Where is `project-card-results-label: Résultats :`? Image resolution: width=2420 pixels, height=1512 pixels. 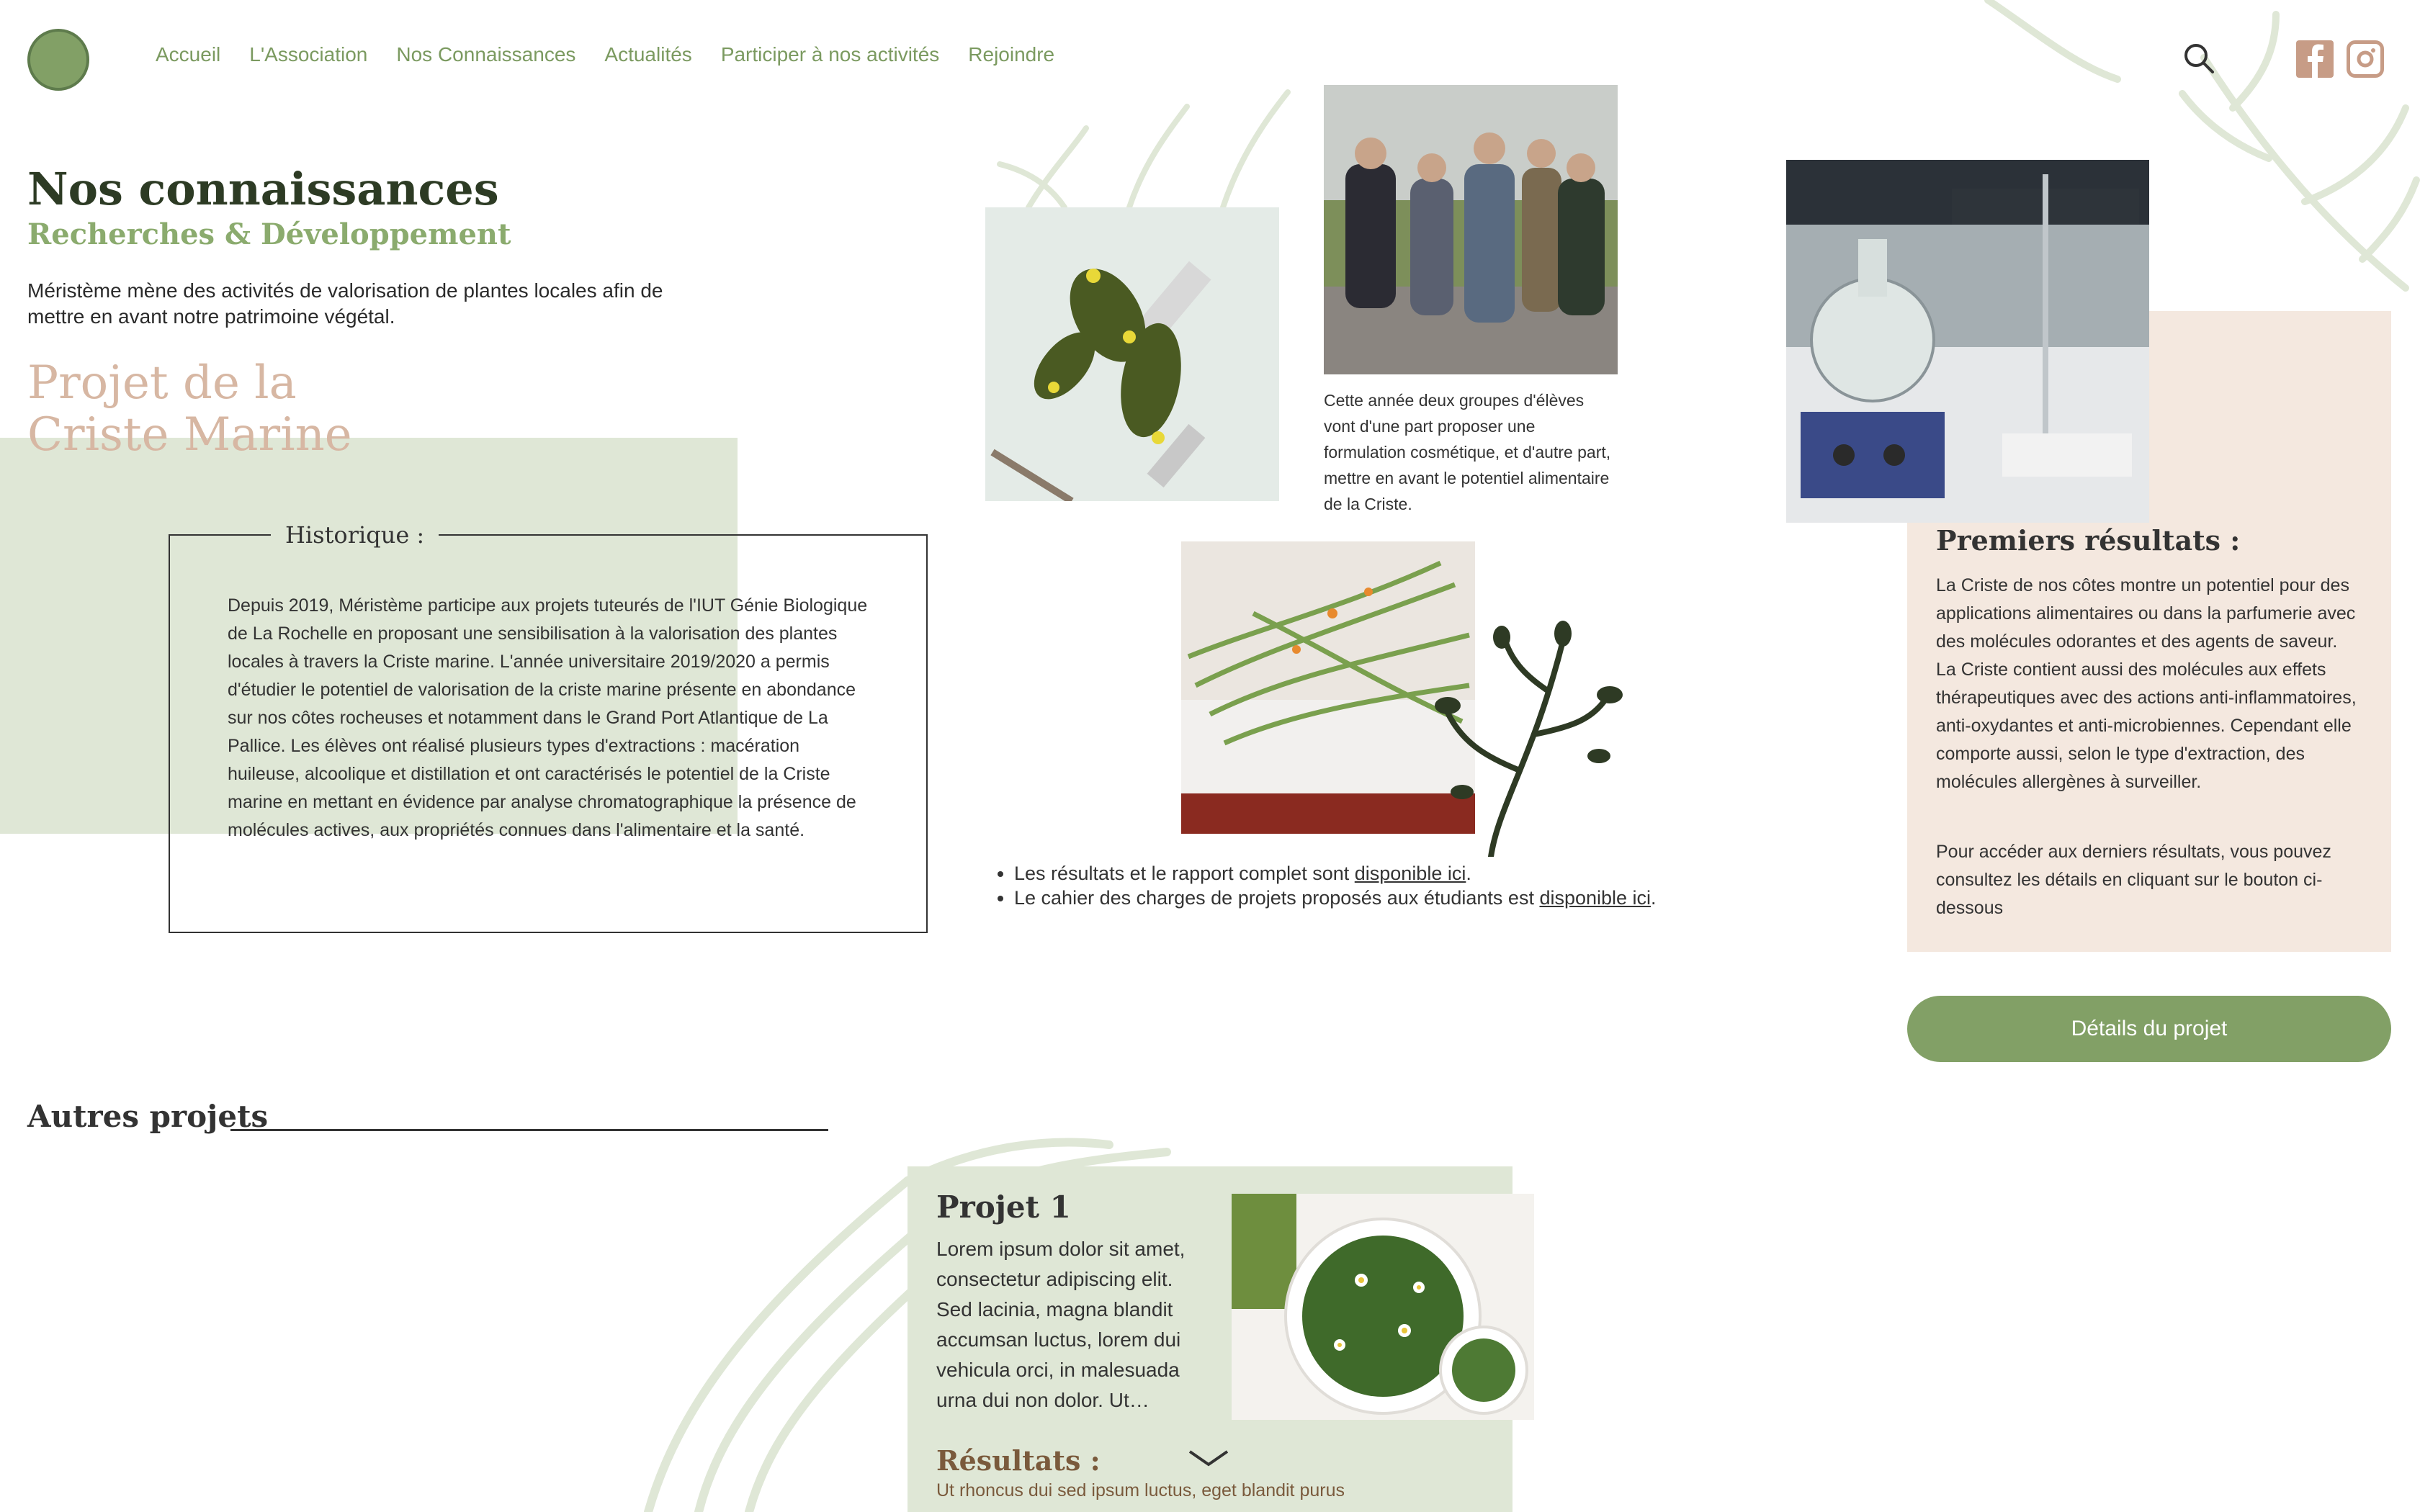
project-card-results-label: Résultats : is located at coordinates (1018, 1460).